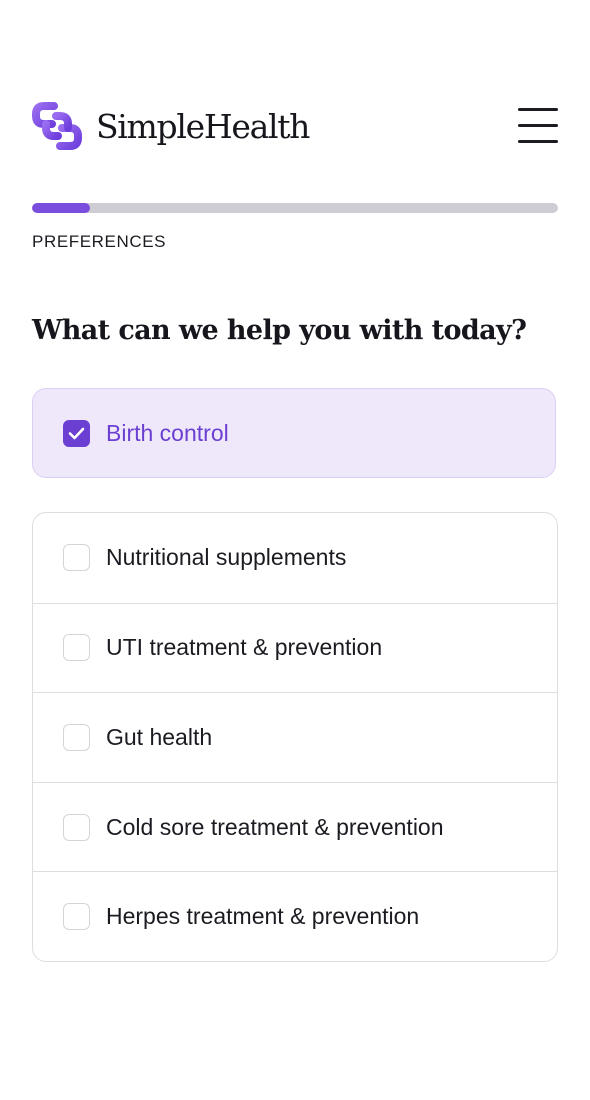 The width and height of the screenshot is (590, 1100). What do you see at coordinates (294, 433) in the screenshot?
I see `option-birth-control: Birth control` at bounding box center [294, 433].